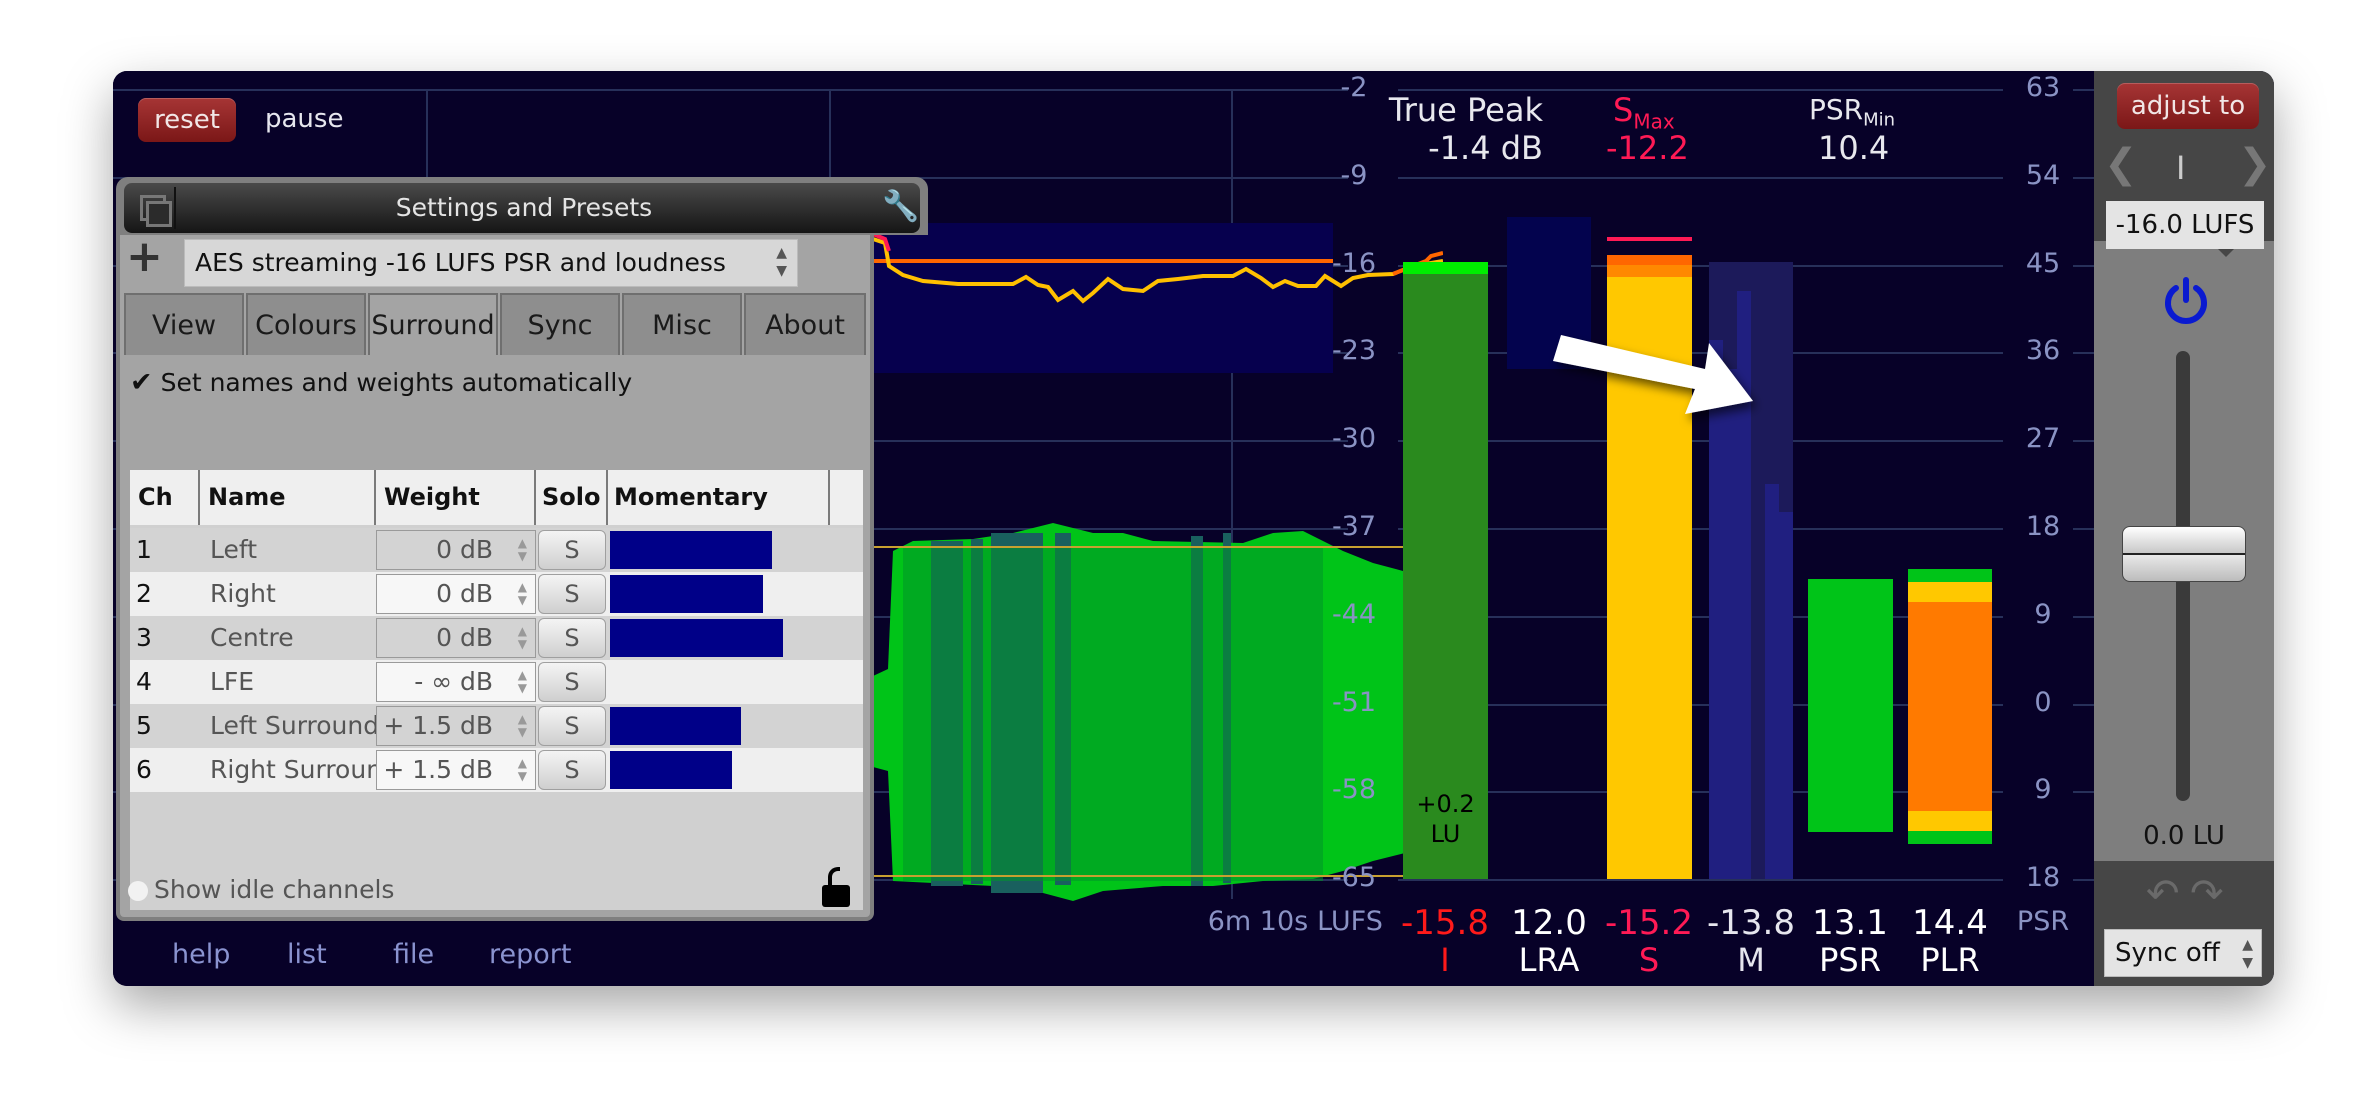  What do you see at coordinates (144, 257) in the screenshot?
I see `add-preset-button: +` at bounding box center [144, 257].